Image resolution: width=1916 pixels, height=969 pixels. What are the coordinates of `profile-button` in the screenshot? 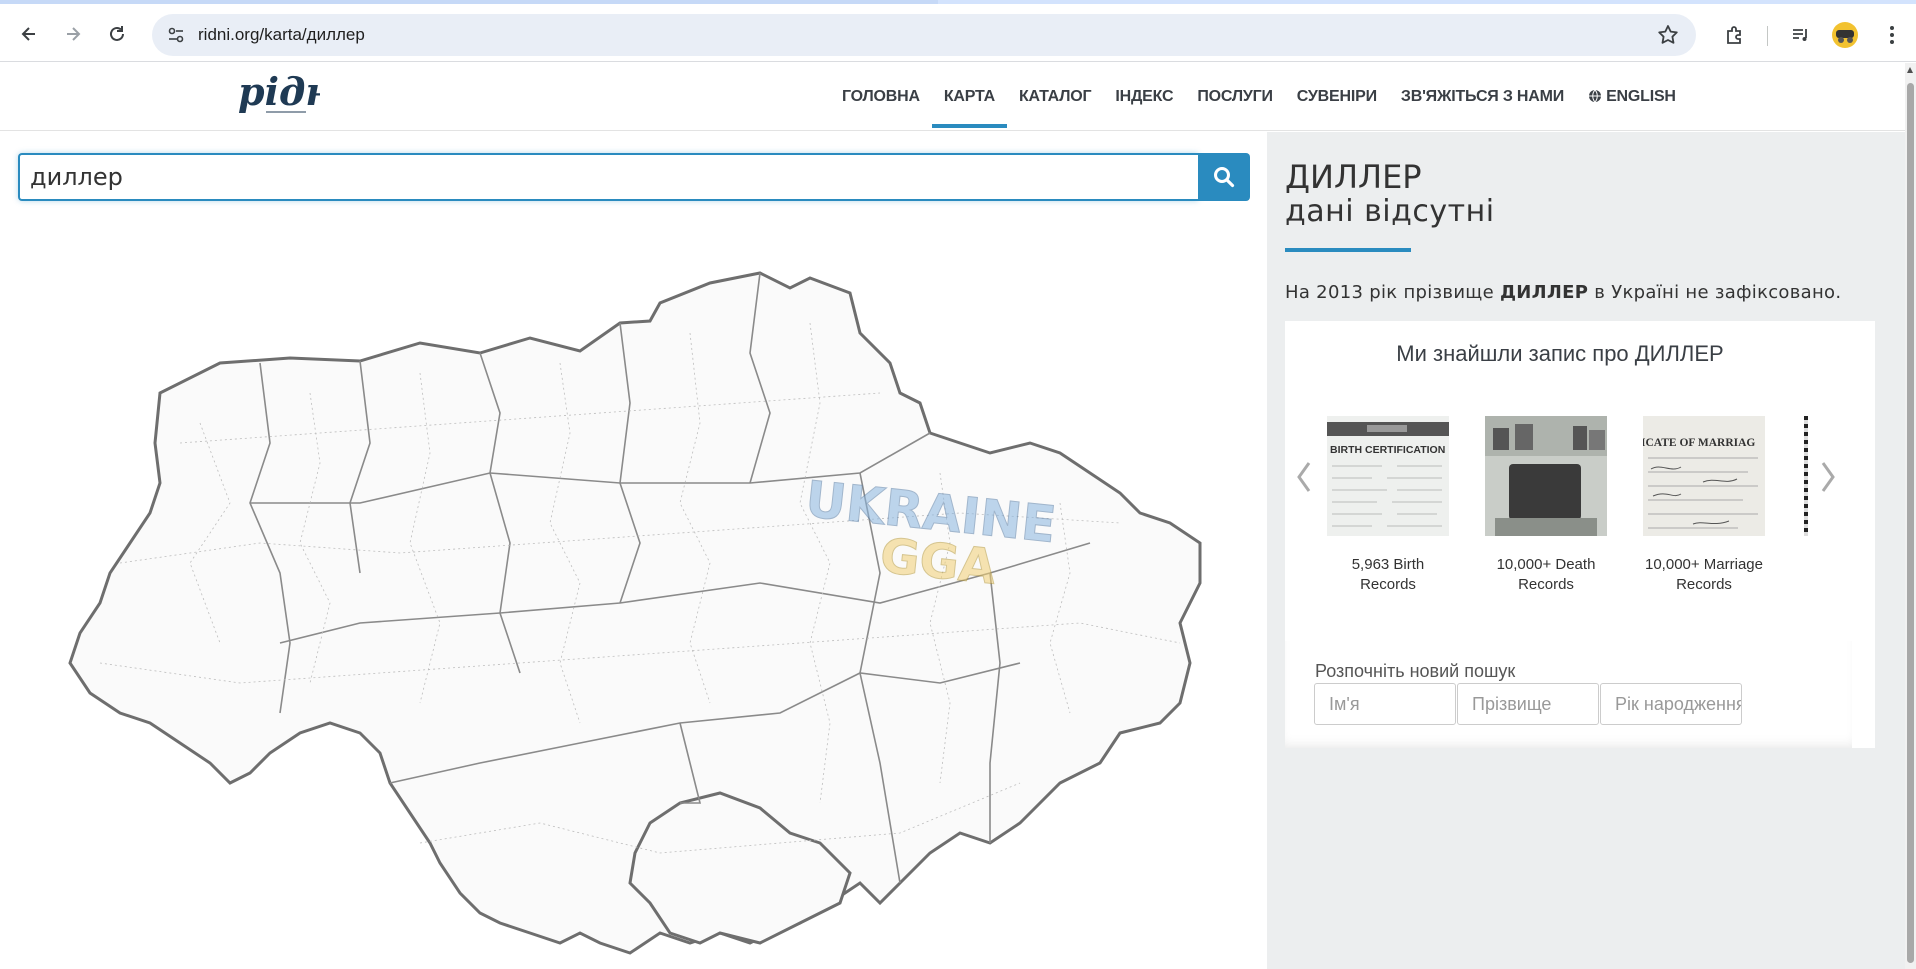 It's located at (1845, 35).